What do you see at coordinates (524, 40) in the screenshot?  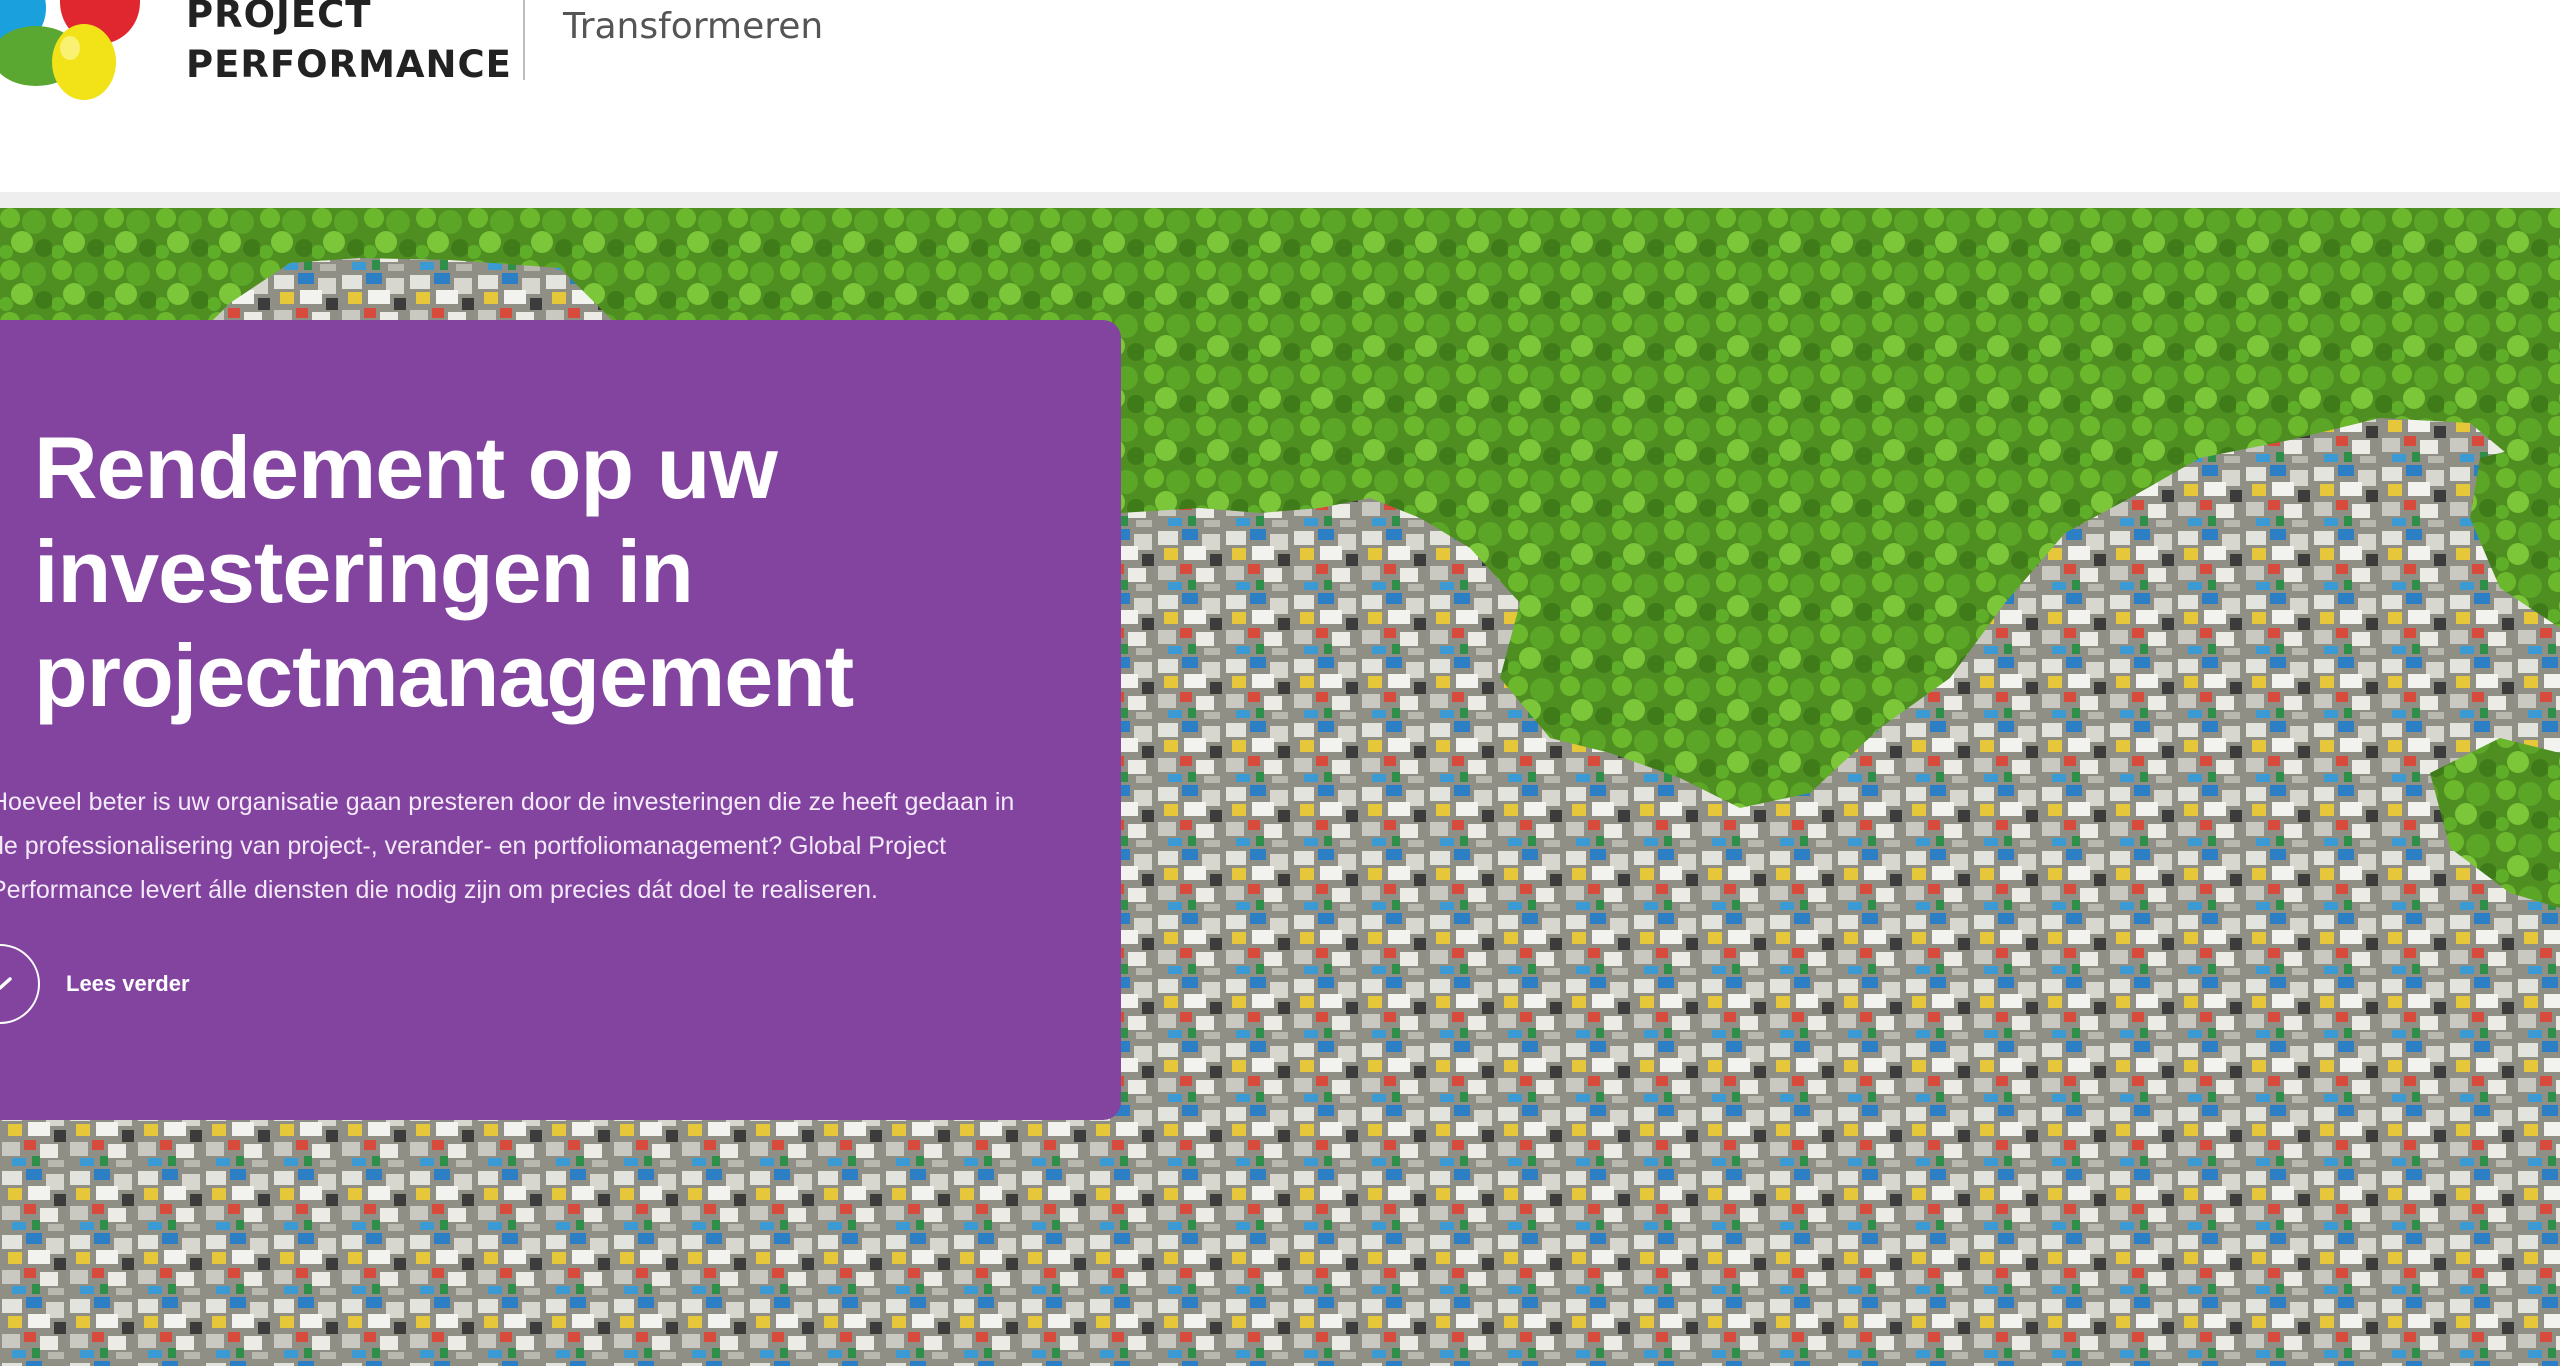 I see `header-divider` at bounding box center [524, 40].